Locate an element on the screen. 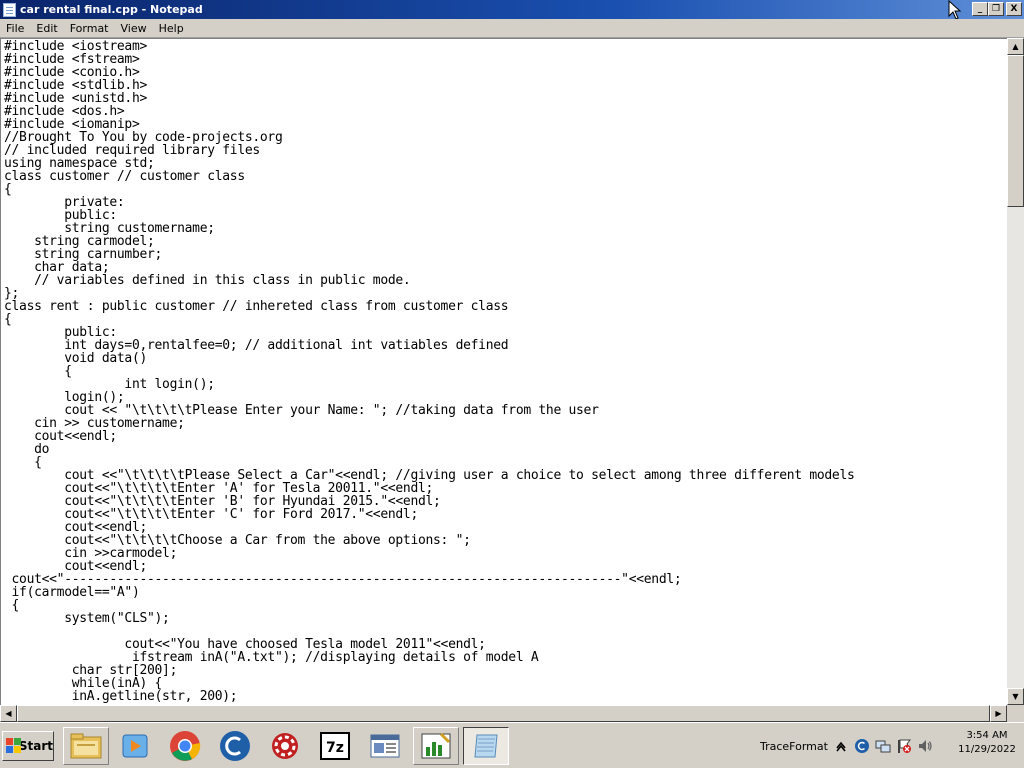 Image resolution: width=1024 pixels, height=768 pixels. media-player-icon is located at coordinates (135, 746).